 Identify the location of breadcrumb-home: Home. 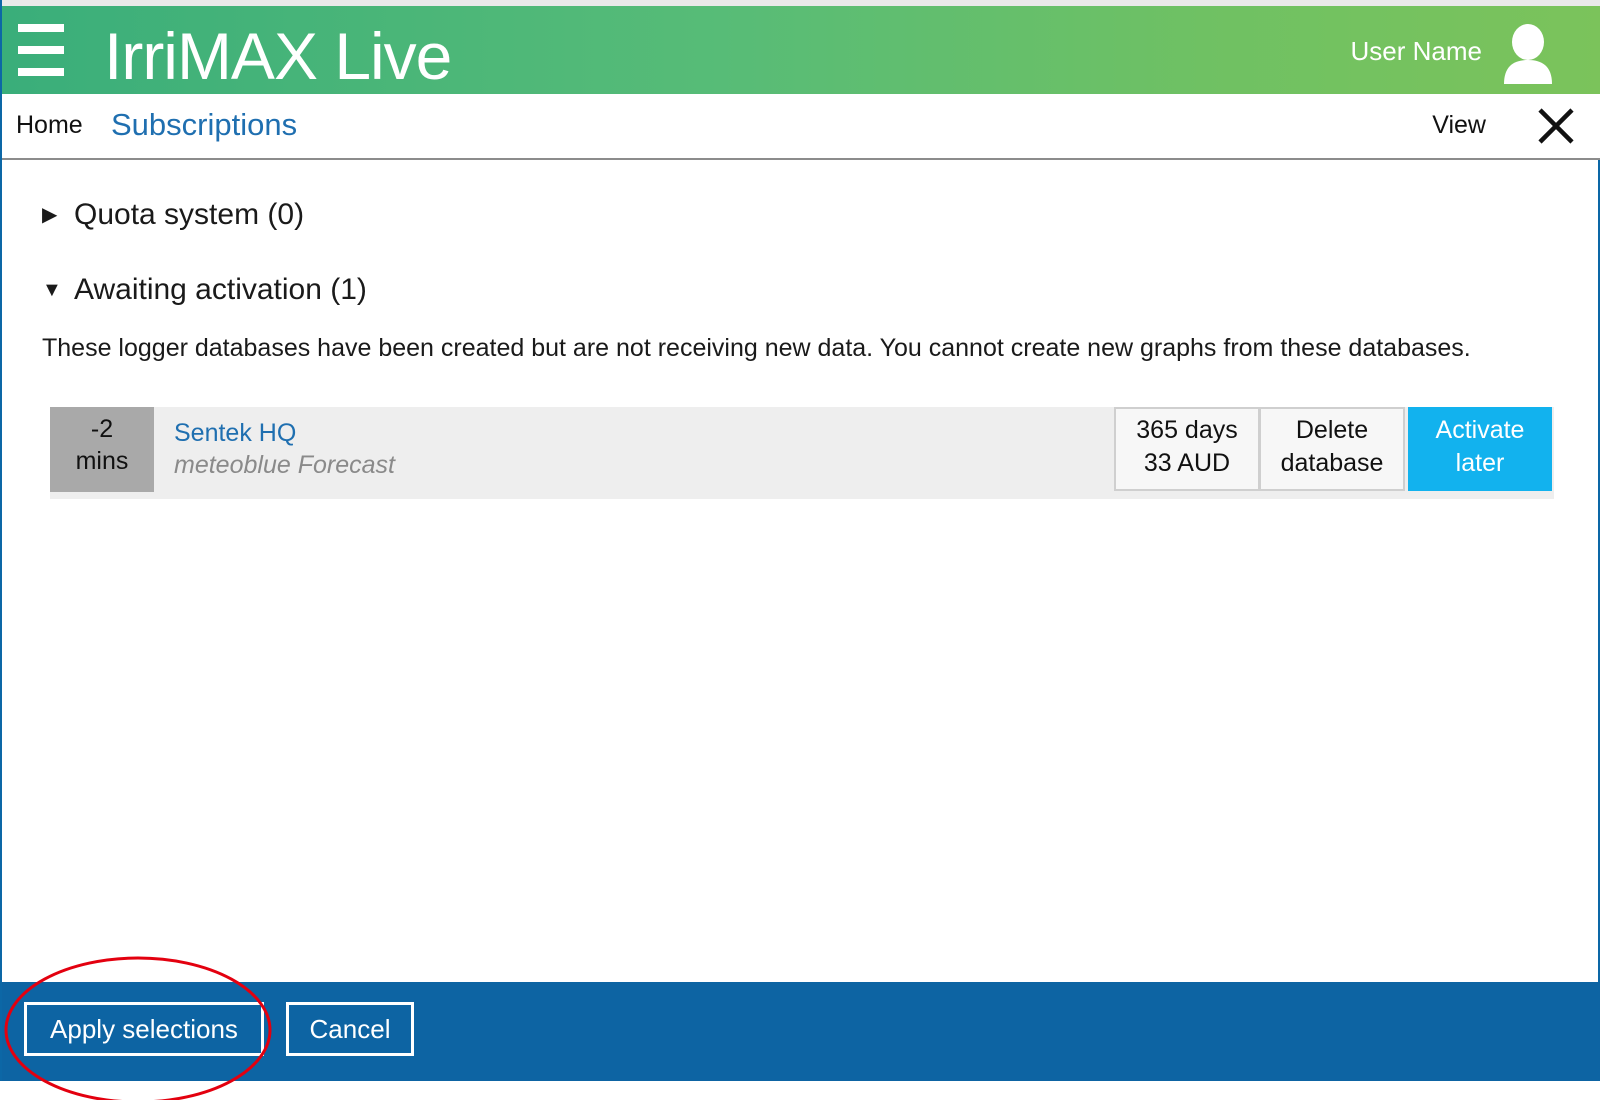
(49, 125).